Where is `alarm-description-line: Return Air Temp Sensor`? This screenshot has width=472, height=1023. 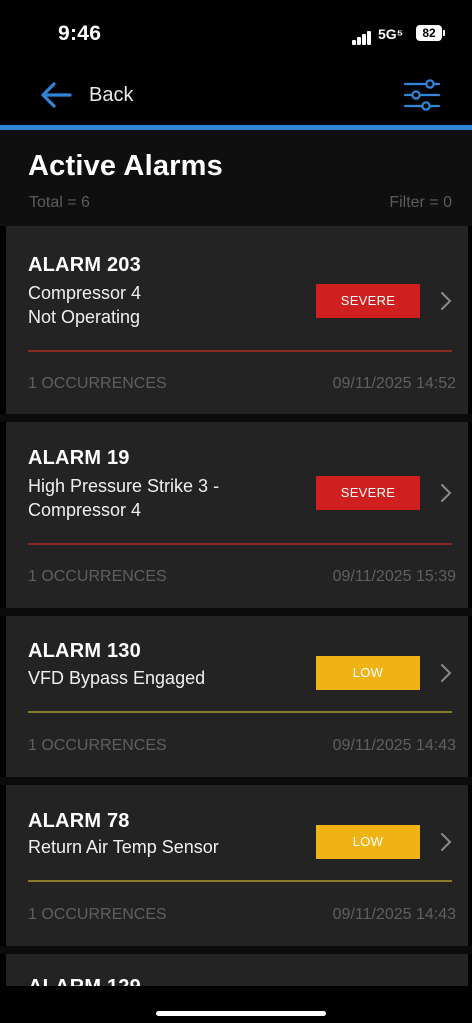
alarm-description-line: Return Air Temp Sensor is located at coordinates (123, 847).